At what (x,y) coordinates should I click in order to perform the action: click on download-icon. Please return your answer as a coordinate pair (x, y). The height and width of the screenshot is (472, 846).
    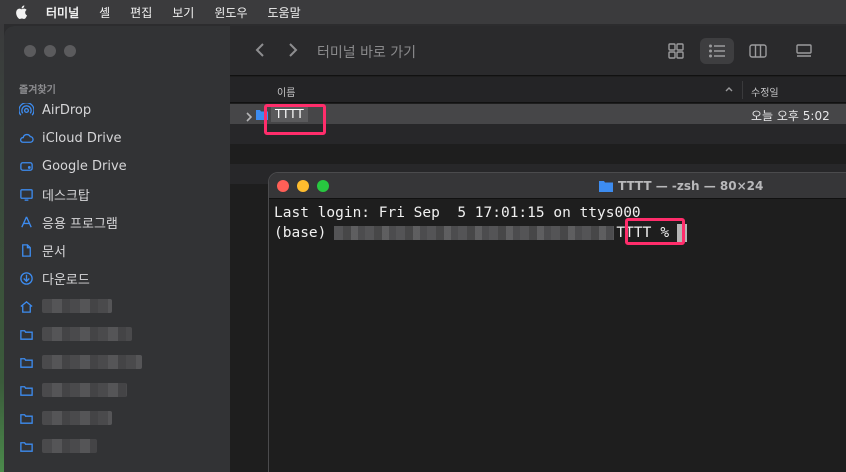
    Looking at the image, I should click on (26, 278).